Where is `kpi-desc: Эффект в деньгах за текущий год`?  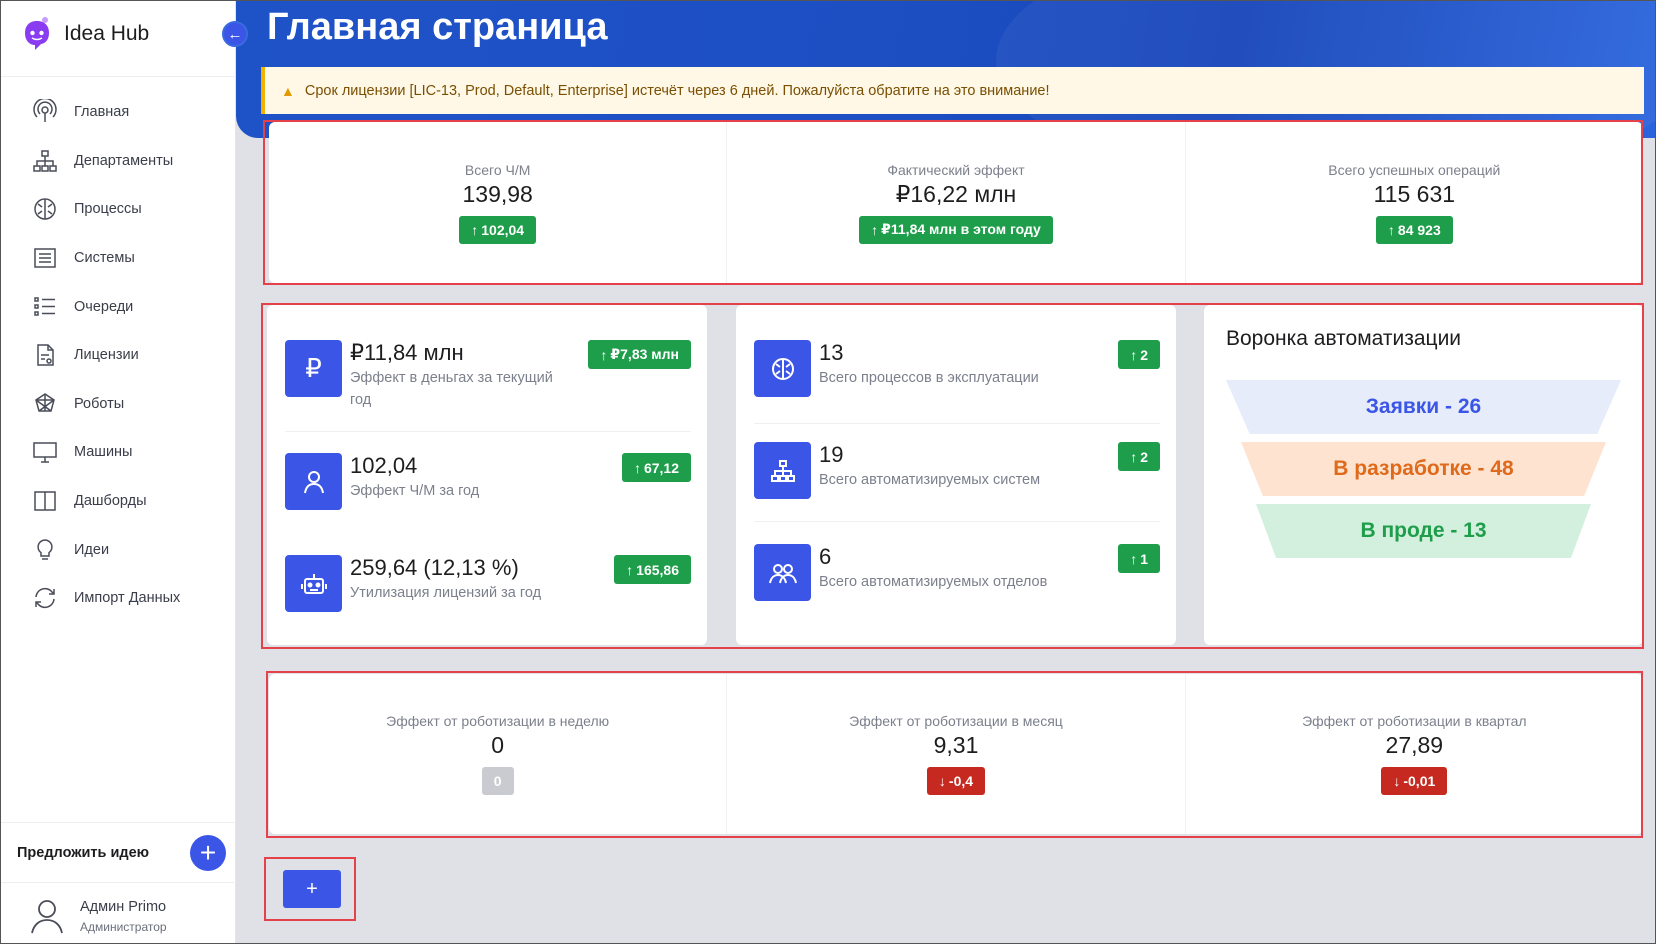 kpi-desc: Эффект в деньгах за текущий год is located at coordinates (451, 389).